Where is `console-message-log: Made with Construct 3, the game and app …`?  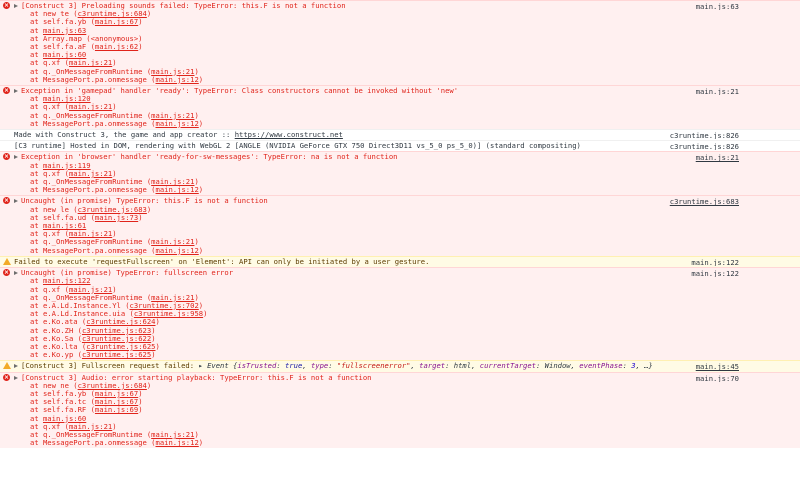
console-message-log: Made with Construct 3, the game and app … is located at coordinates (400, 135).